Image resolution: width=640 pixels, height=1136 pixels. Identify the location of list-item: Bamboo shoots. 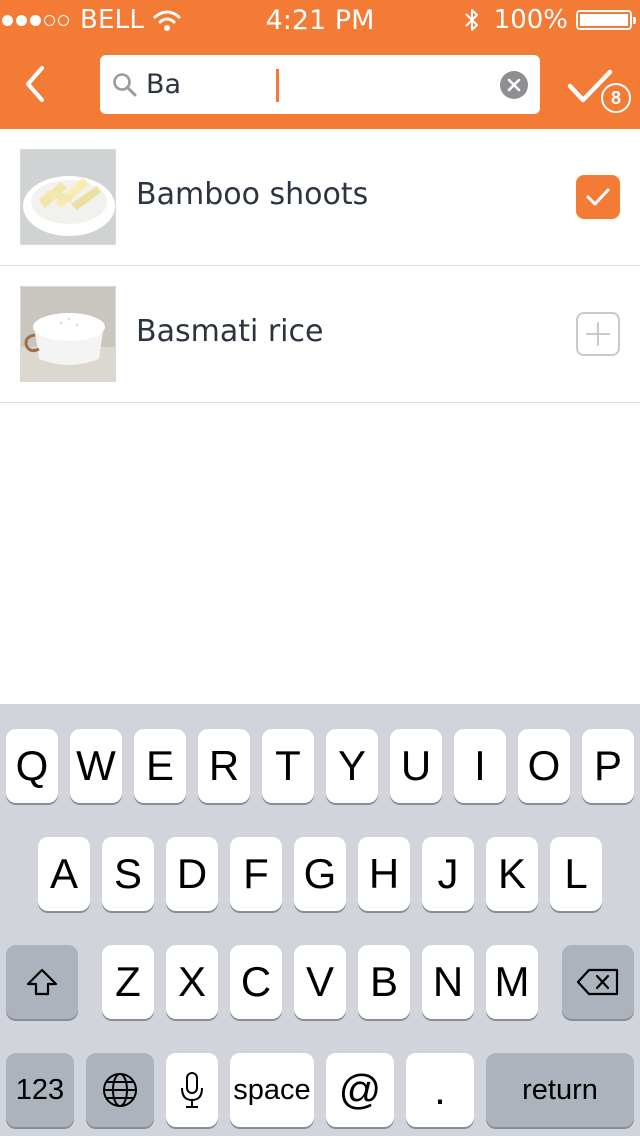
(320, 197).